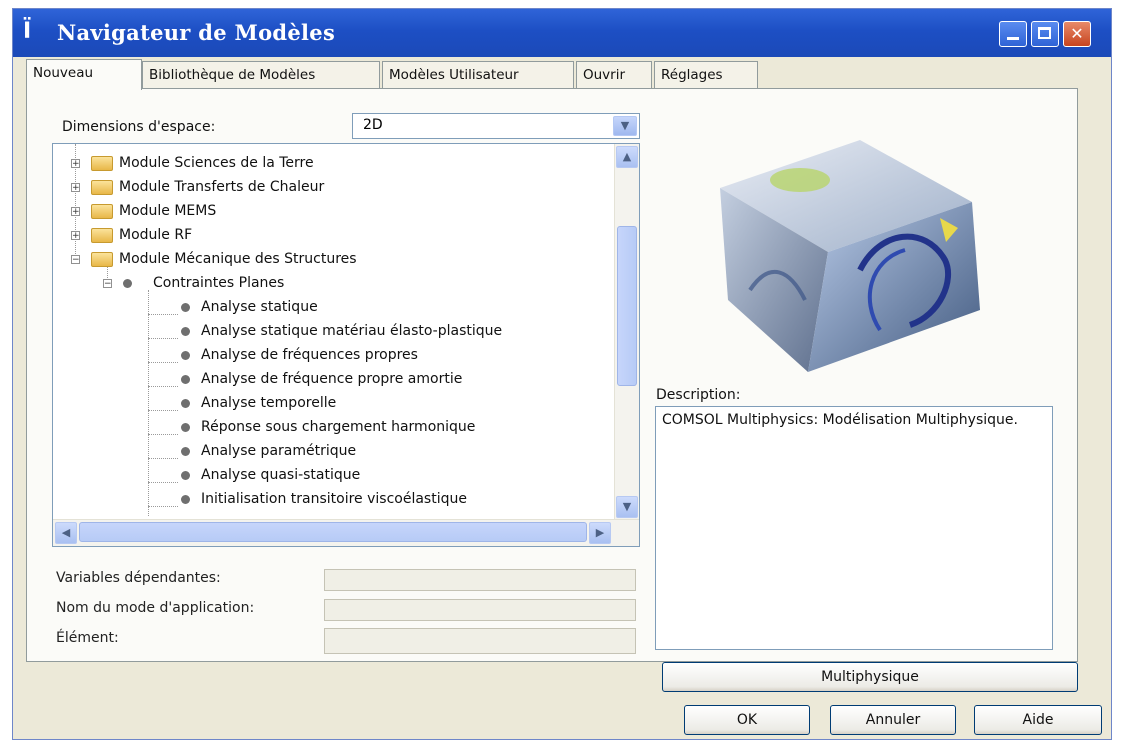 Image resolution: width=1121 pixels, height=747 pixels. What do you see at coordinates (219, 283) in the screenshot?
I see `tree-item-label: Contraintes Planes` at bounding box center [219, 283].